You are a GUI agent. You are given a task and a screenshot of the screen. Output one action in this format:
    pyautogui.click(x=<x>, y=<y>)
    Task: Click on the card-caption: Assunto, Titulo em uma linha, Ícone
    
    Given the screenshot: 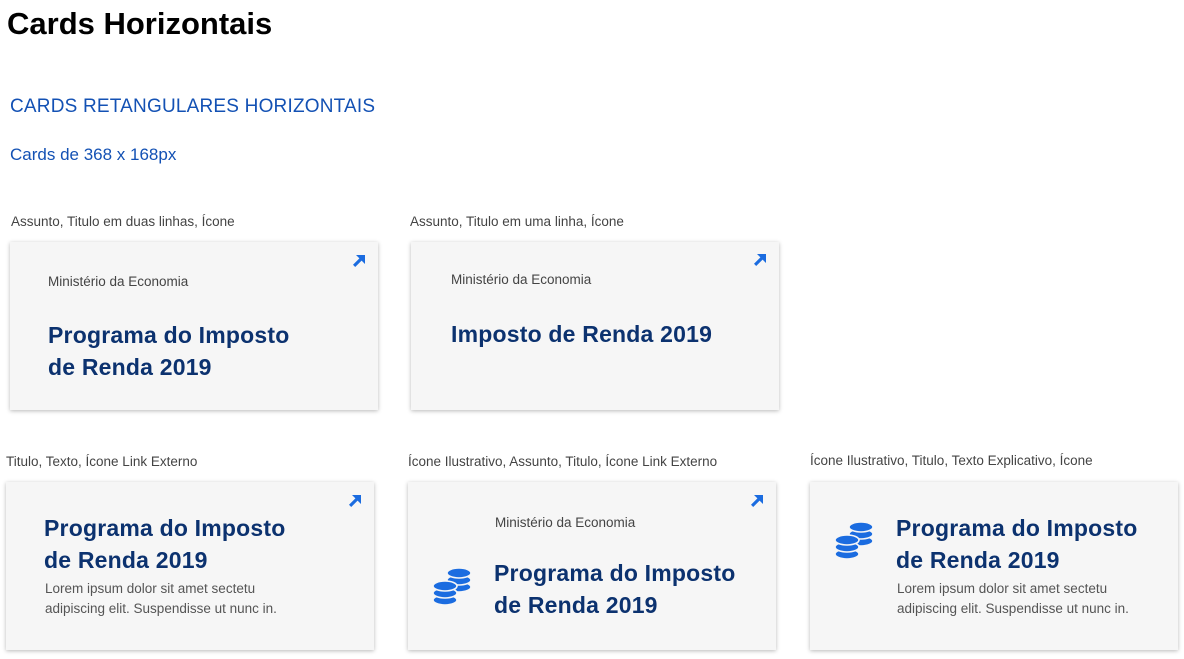 What is the action you would take?
    pyautogui.click(x=517, y=221)
    